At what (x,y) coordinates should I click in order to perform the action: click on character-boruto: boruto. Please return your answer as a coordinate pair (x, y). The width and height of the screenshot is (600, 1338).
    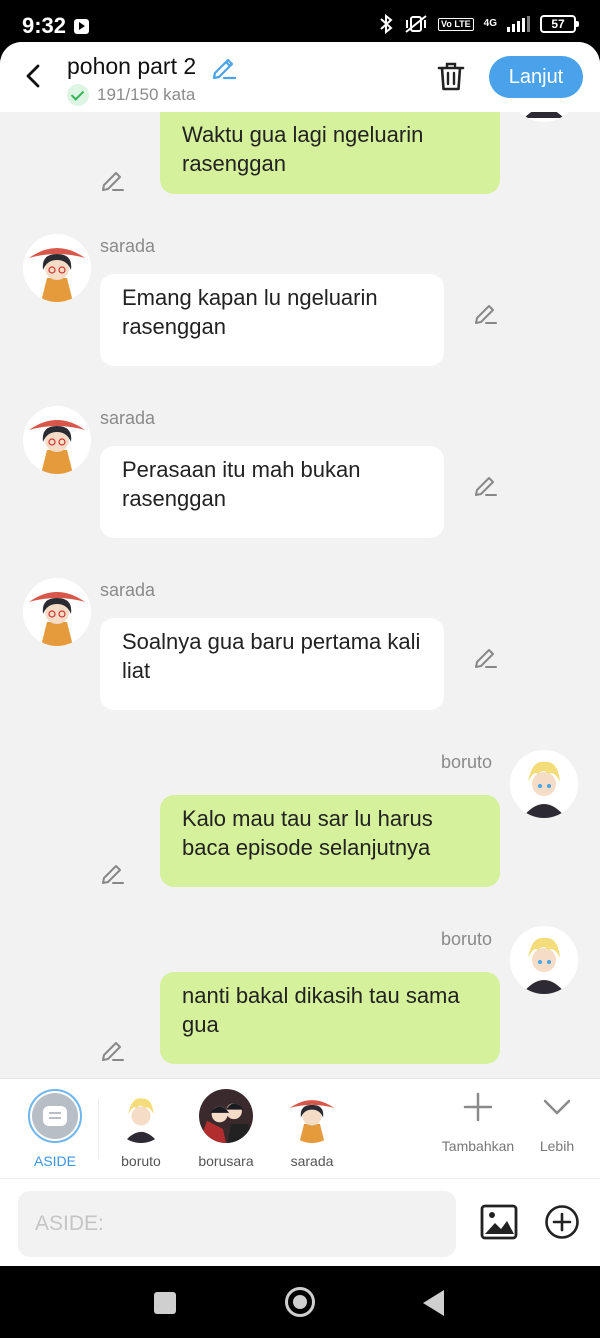
    Looking at the image, I should click on (141, 1129).